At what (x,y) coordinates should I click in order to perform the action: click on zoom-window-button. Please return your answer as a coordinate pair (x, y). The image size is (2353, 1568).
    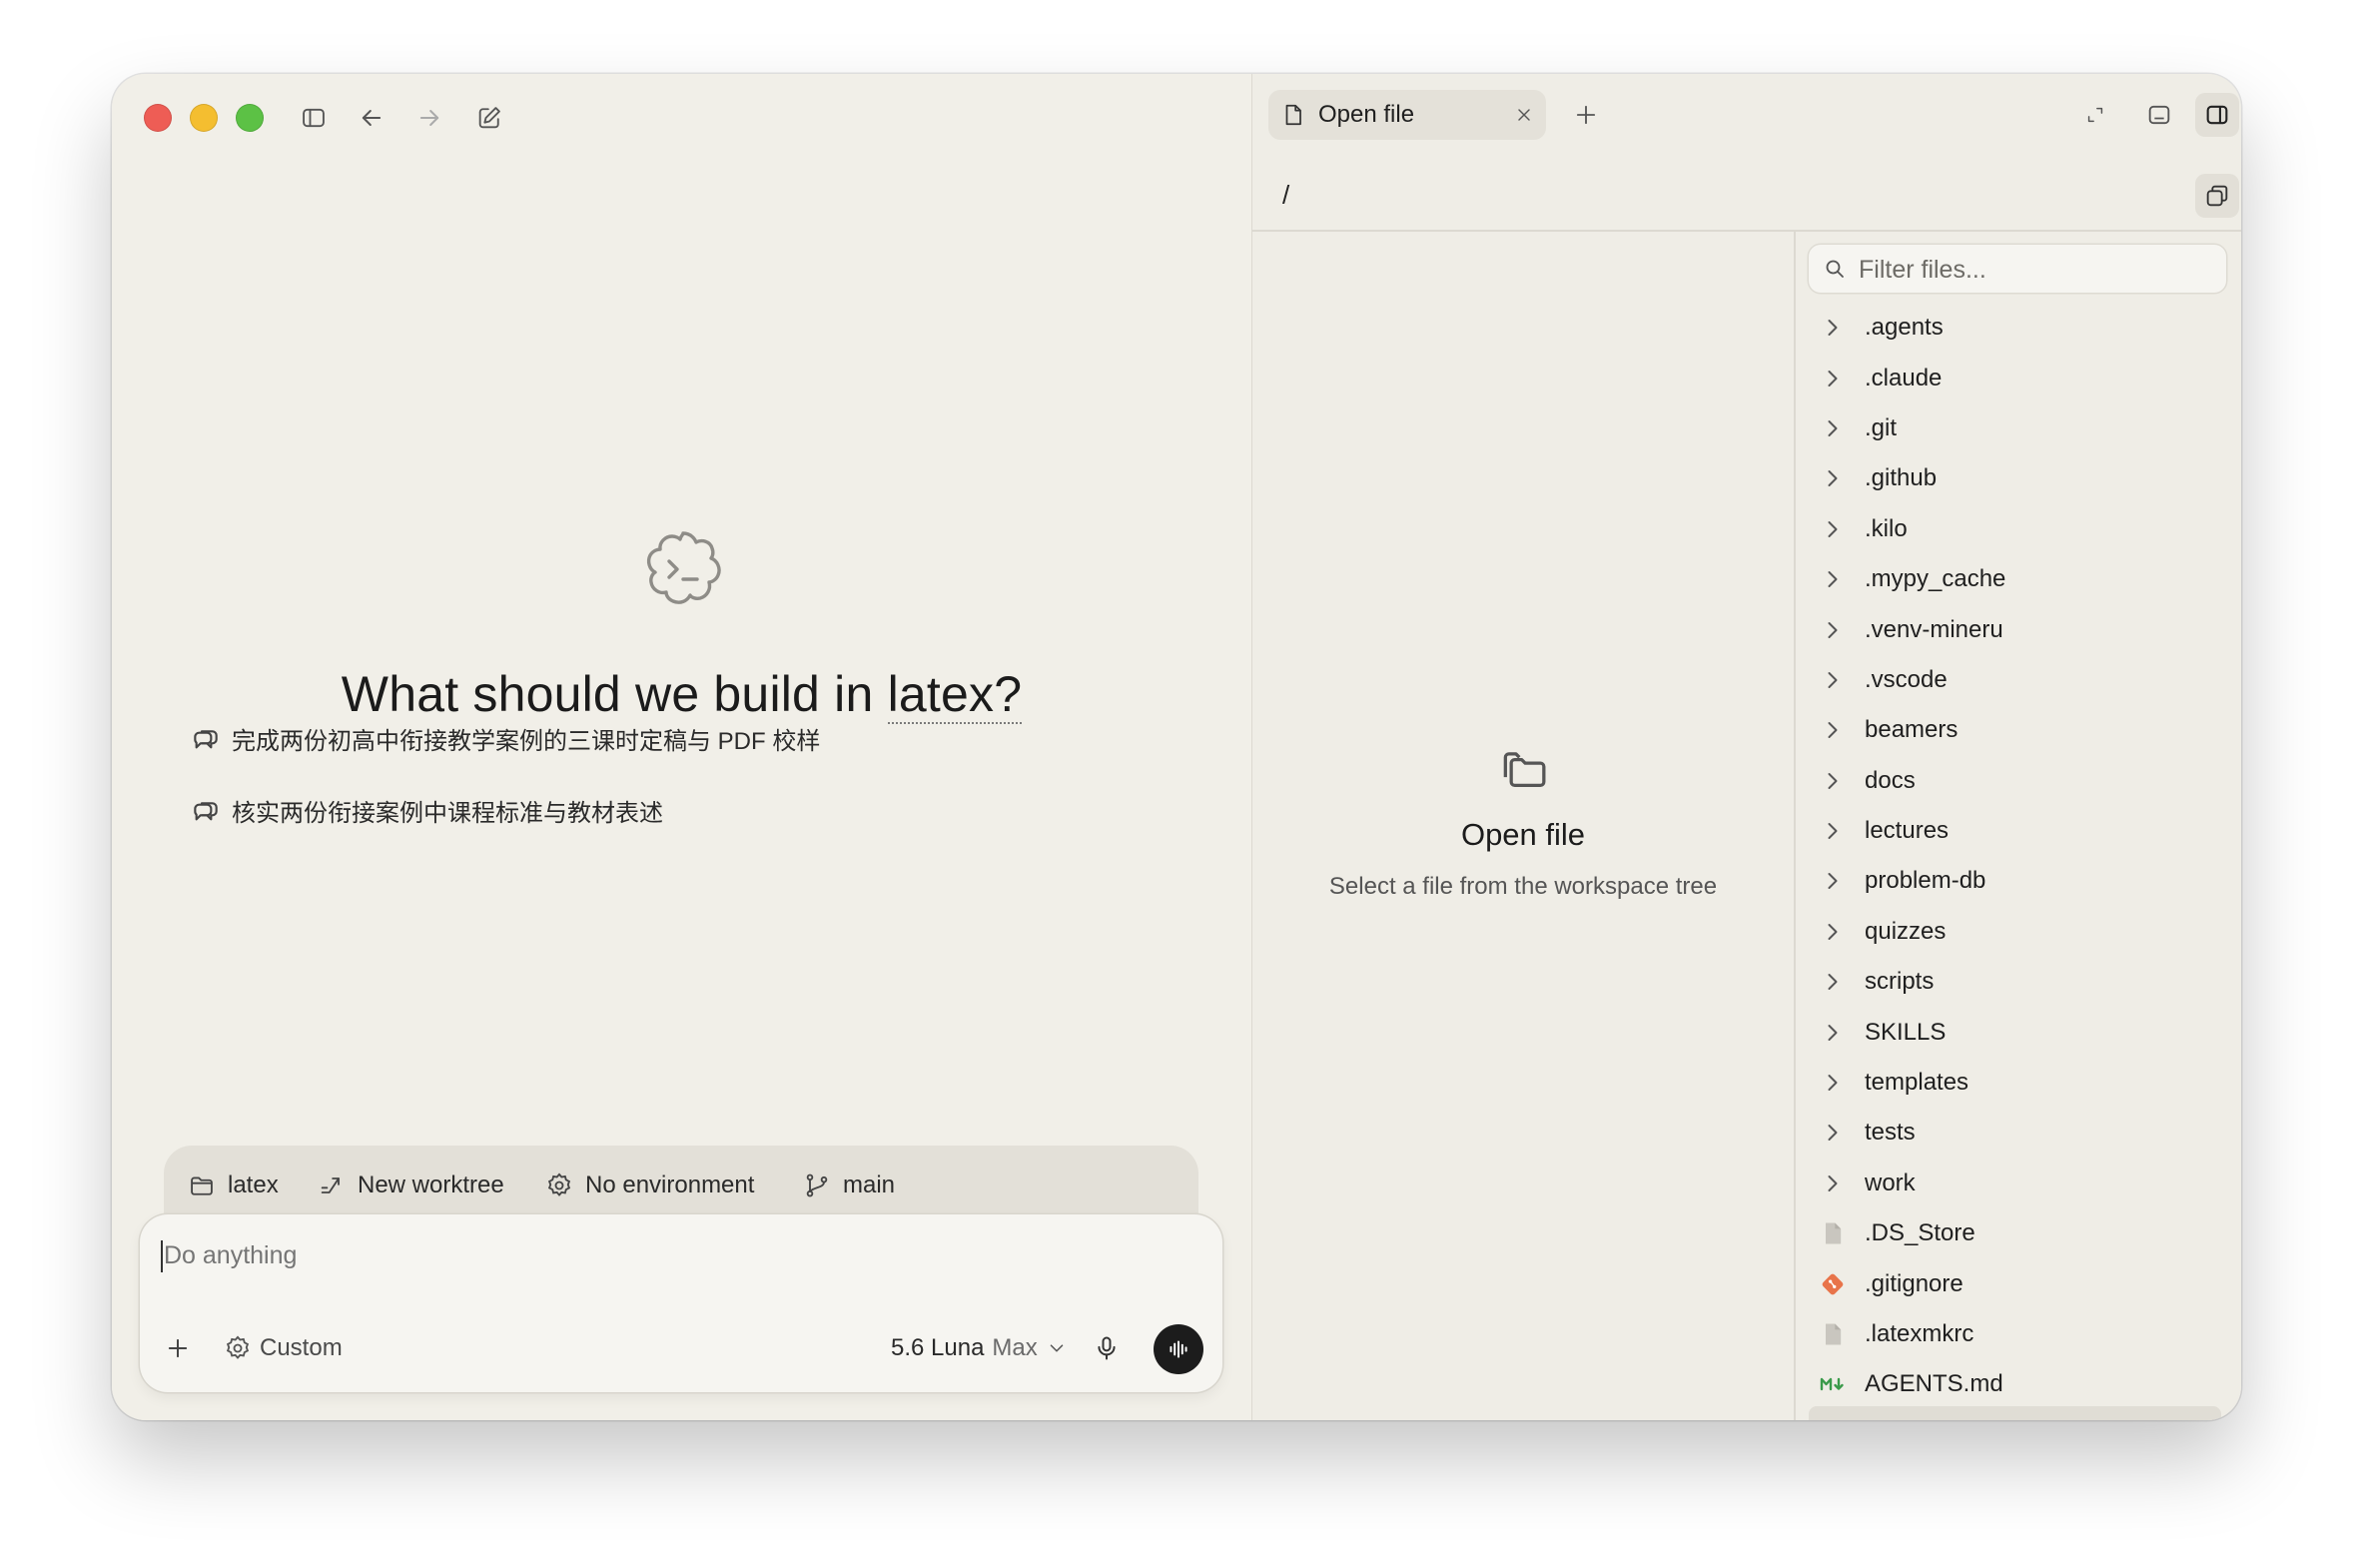
    Looking at the image, I should click on (250, 118).